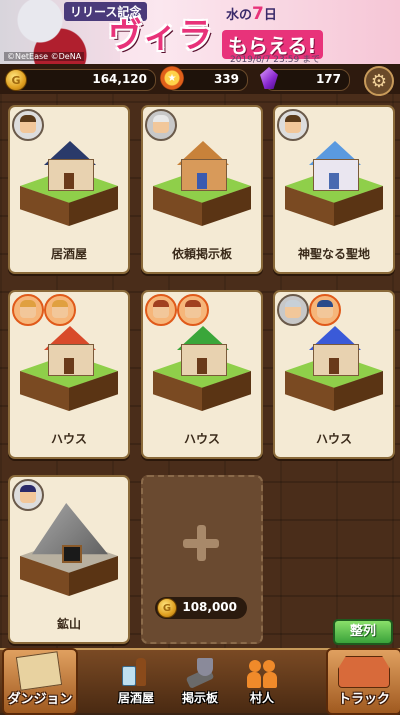  I want to click on gem-counter: 177, so click(307, 80).